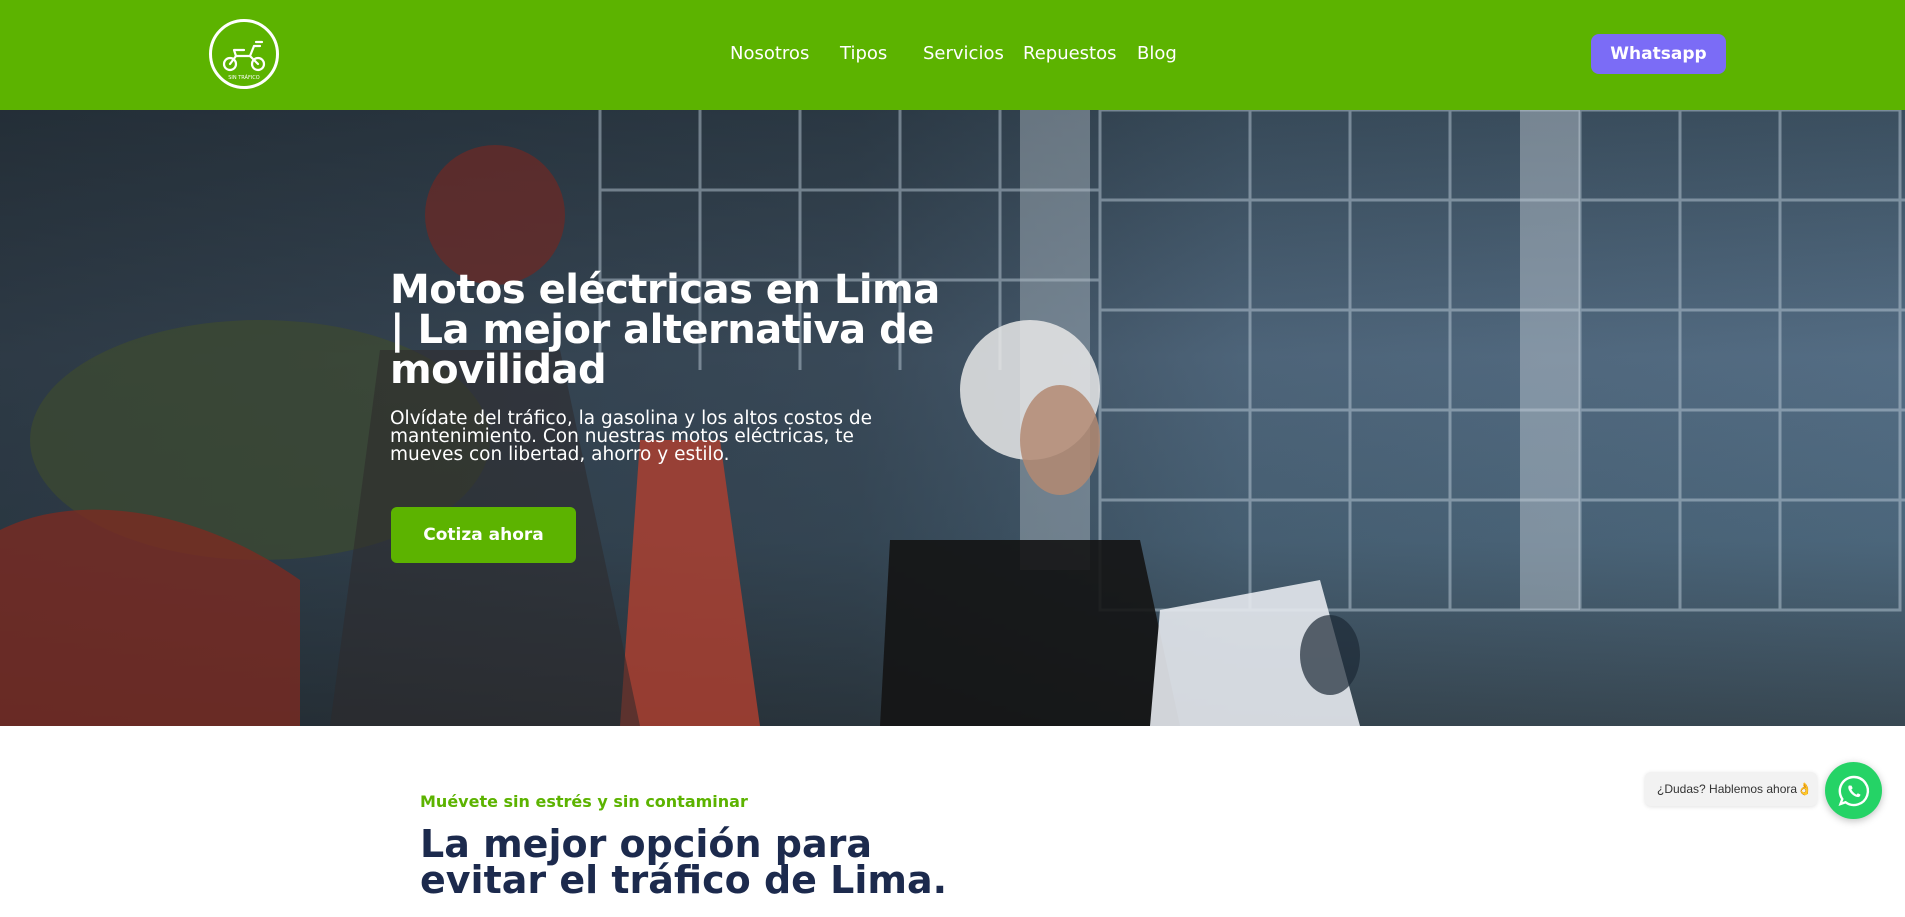  Describe the element at coordinates (244, 77) in the screenshot. I see `svg-text: SIN TRÁFICO` at that location.